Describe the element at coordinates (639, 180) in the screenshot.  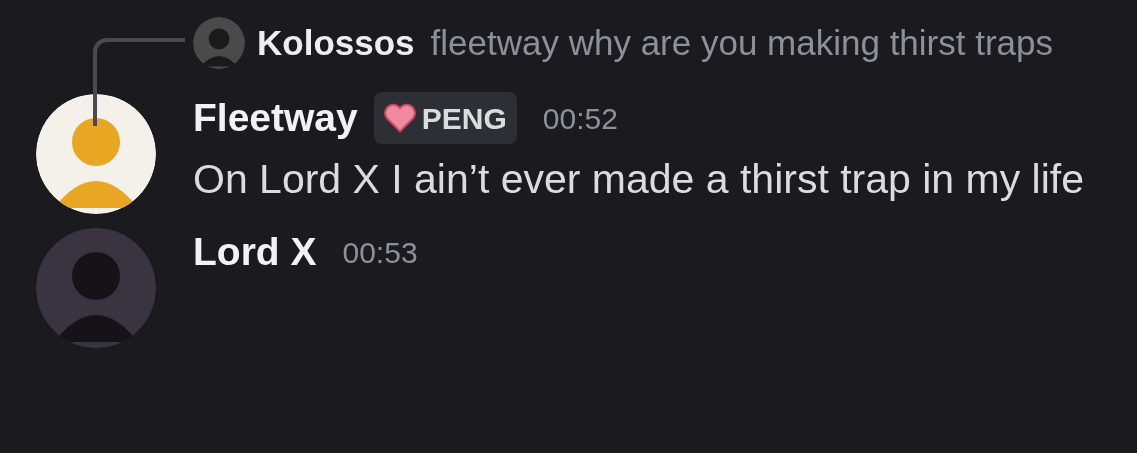
I see `message-text: On Lord X I ain’t ever made a thirst trap in my life` at that location.